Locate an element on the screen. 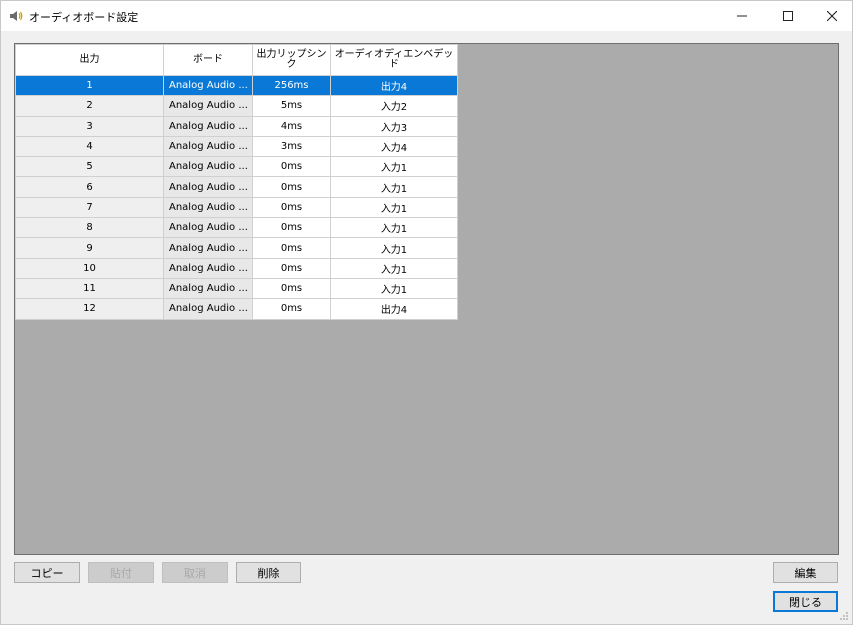 The width and height of the screenshot is (853, 625). maximize-button is located at coordinates (788, 16).